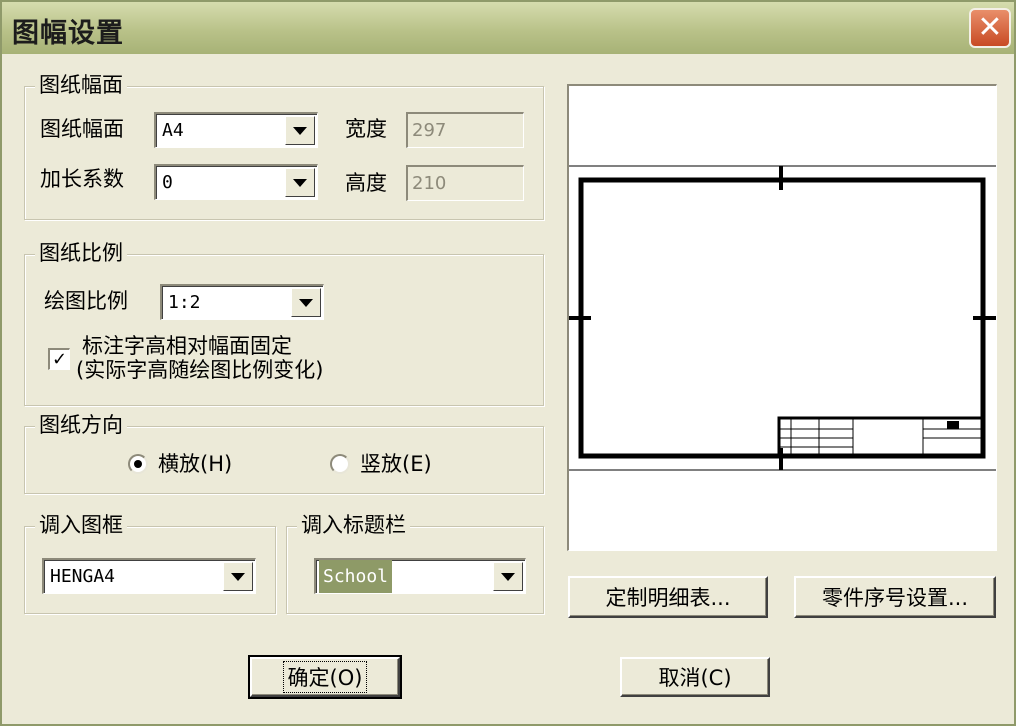 The width and height of the screenshot is (1016, 726). I want to click on frame-dropdown-button, so click(238, 576).